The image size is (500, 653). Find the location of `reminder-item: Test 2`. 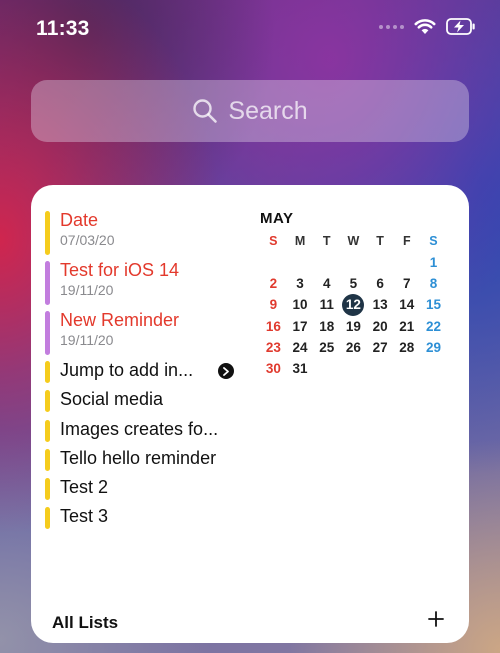

reminder-item: Test 2 is located at coordinates (150, 490).